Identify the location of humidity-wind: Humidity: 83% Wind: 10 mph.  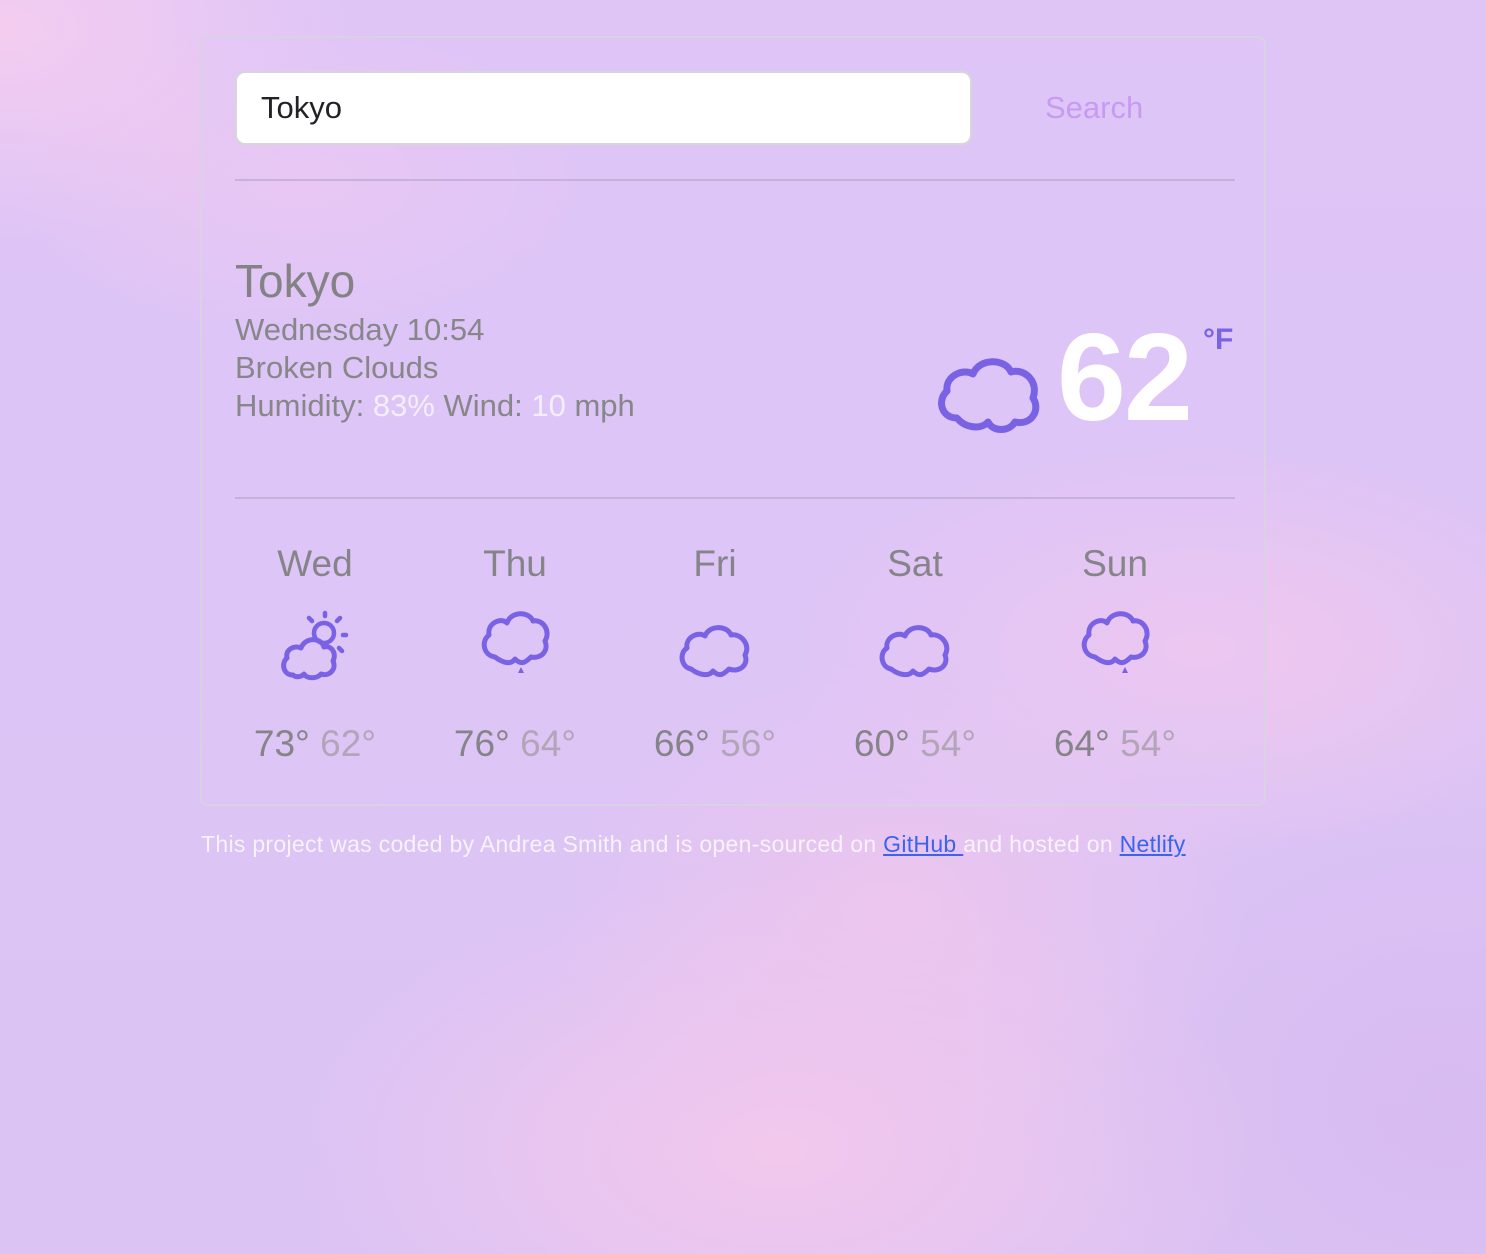
(435, 406).